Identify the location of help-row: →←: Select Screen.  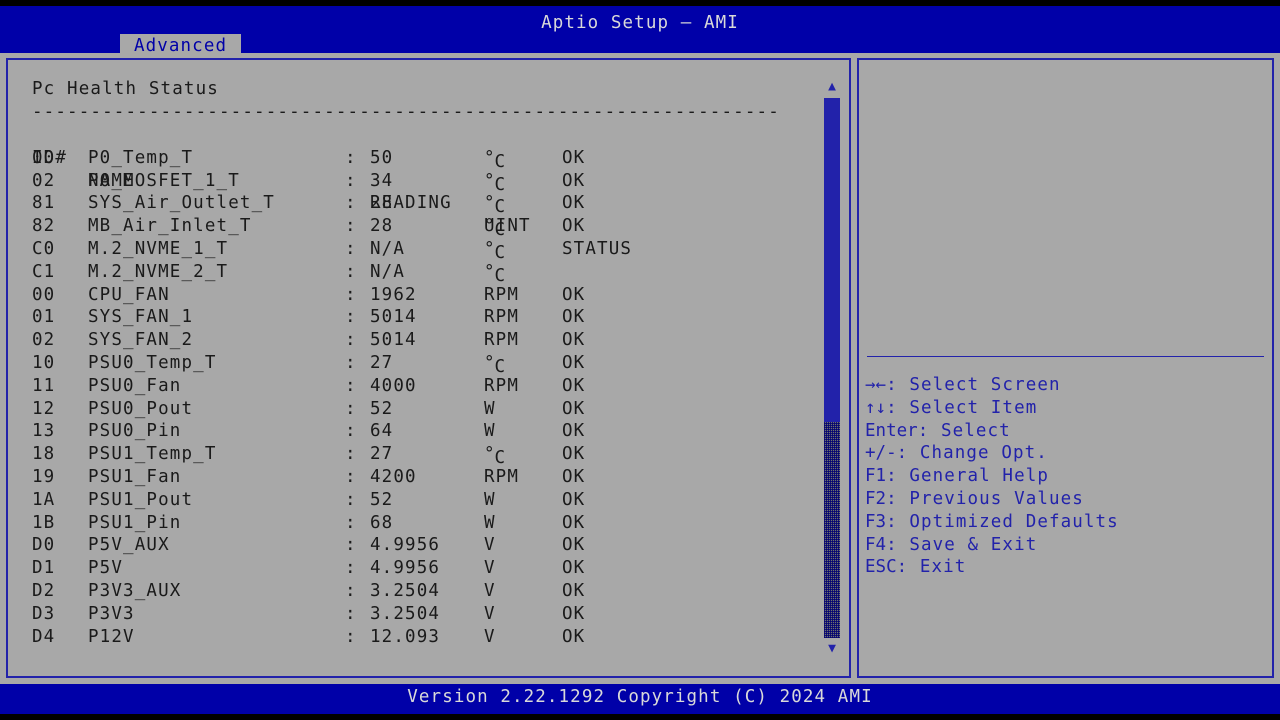
(1065, 385).